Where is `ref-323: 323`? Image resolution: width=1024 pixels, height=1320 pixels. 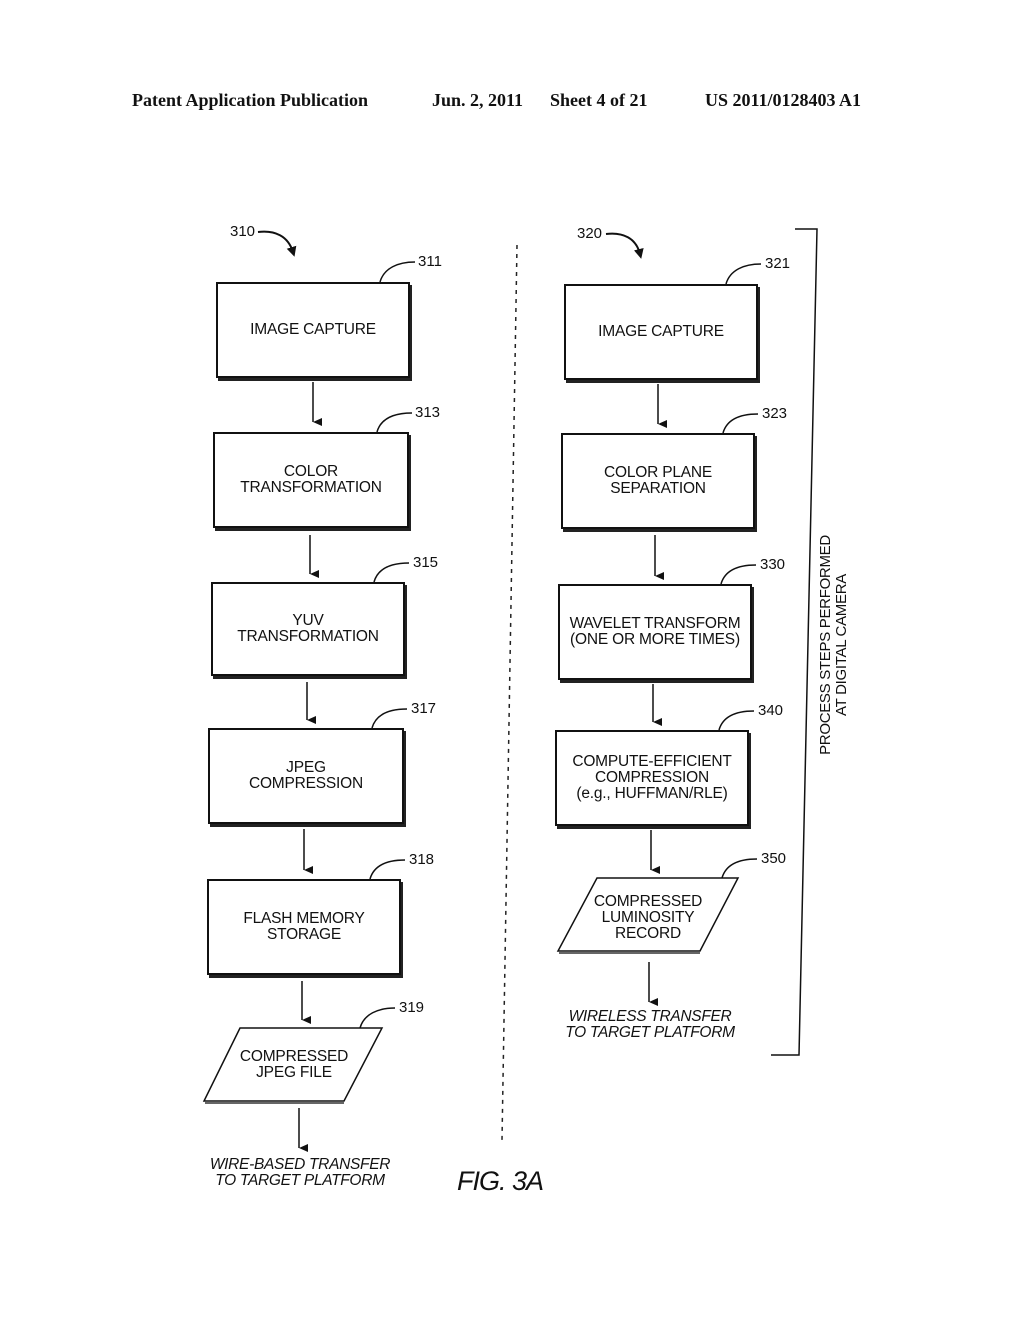 ref-323: 323 is located at coordinates (775, 413).